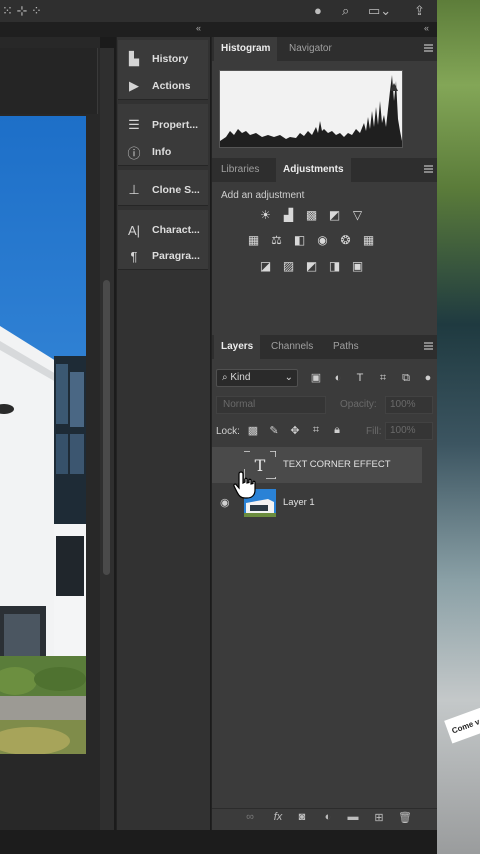 The height and width of the screenshot is (854, 480). What do you see at coordinates (310, 49) in the screenshot?
I see `tab-navigator: Navigator` at bounding box center [310, 49].